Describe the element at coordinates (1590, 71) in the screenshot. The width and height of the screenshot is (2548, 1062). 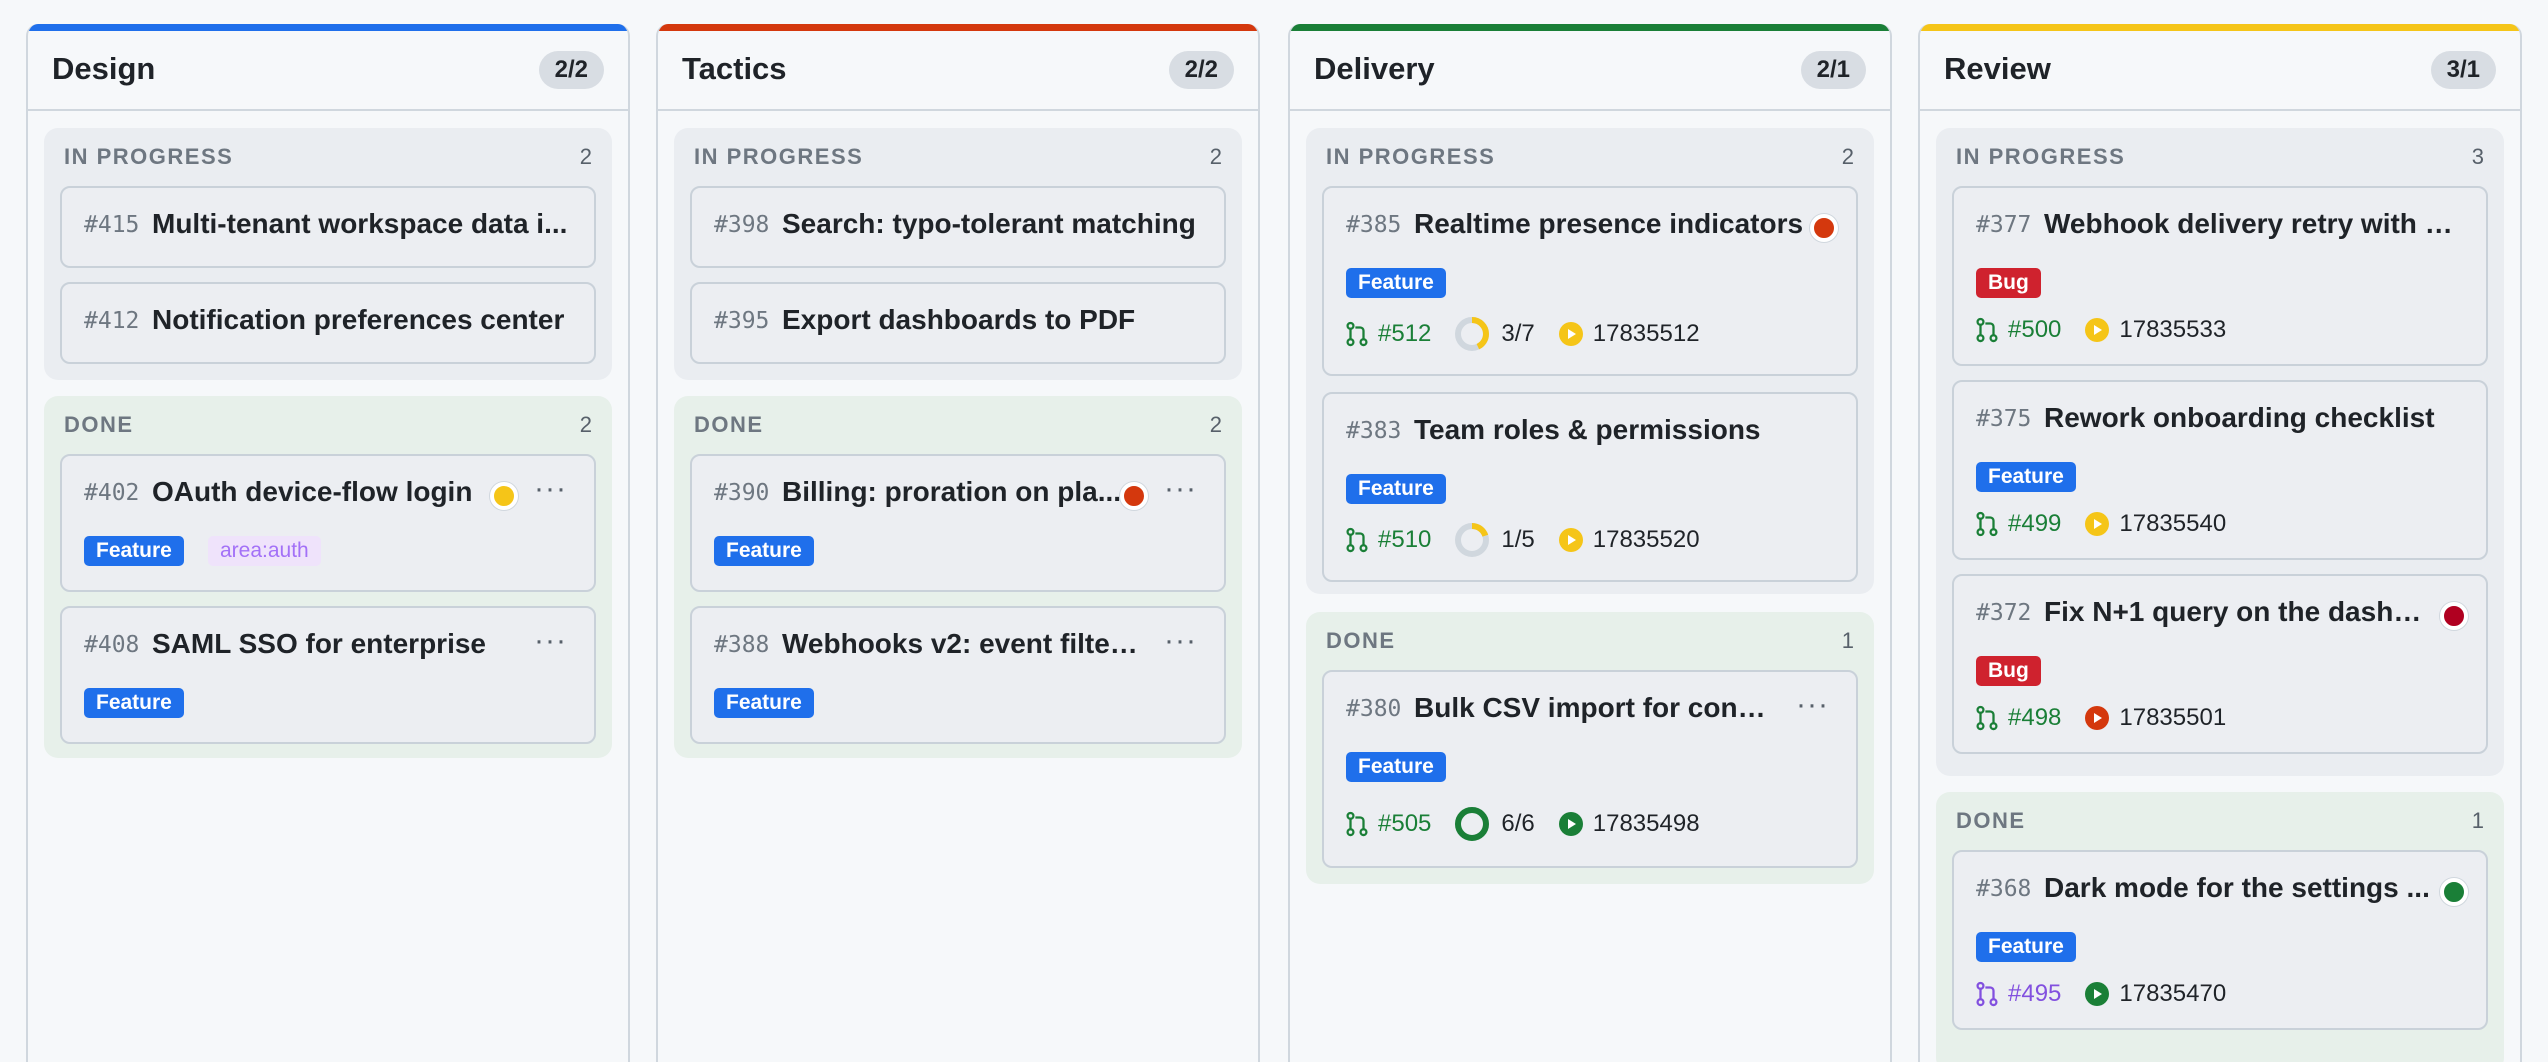
I see `column-header: Delivery 2/1` at that location.